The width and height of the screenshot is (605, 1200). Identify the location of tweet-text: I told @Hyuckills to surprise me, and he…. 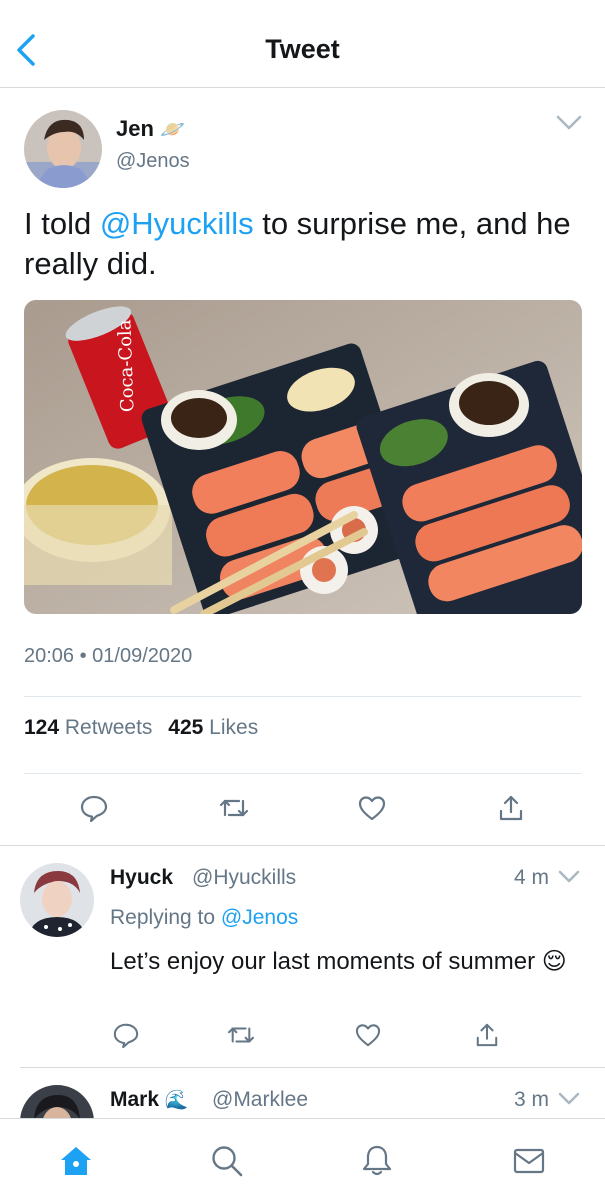
(297, 243).